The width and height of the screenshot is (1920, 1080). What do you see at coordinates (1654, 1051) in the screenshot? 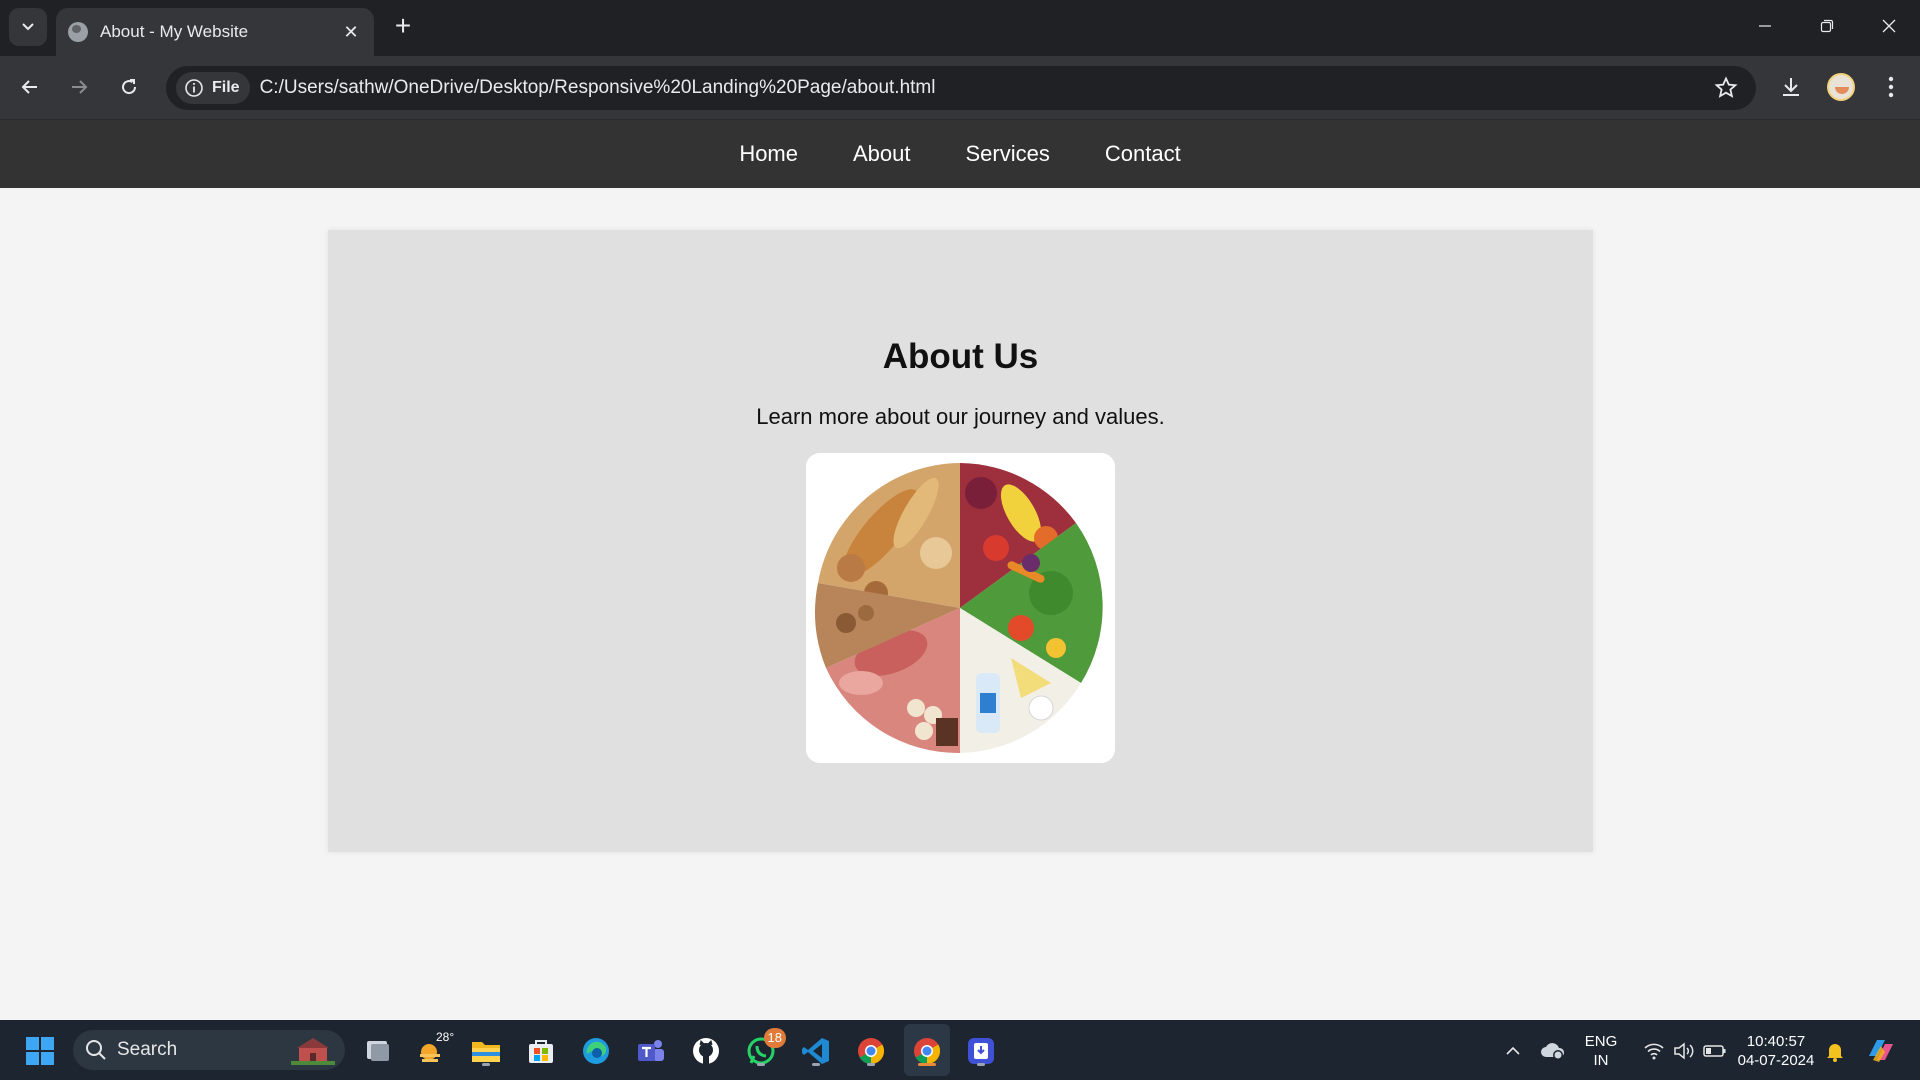
I see `wifi-icon` at bounding box center [1654, 1051].